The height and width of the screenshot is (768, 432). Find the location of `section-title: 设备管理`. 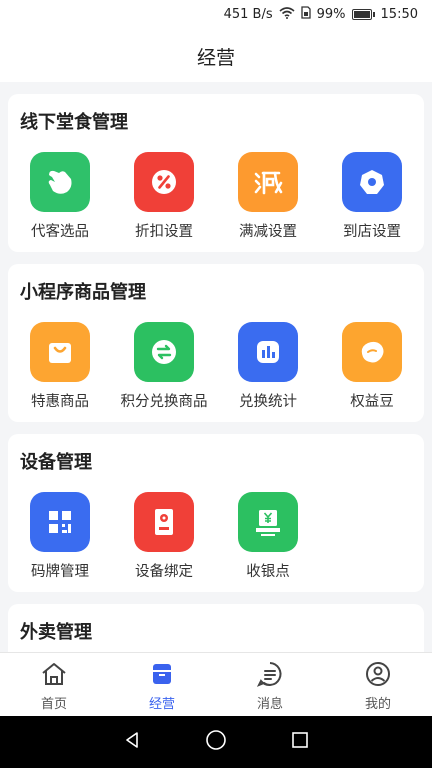

section-title: 设备管理 is located at coordinates (56, 462).